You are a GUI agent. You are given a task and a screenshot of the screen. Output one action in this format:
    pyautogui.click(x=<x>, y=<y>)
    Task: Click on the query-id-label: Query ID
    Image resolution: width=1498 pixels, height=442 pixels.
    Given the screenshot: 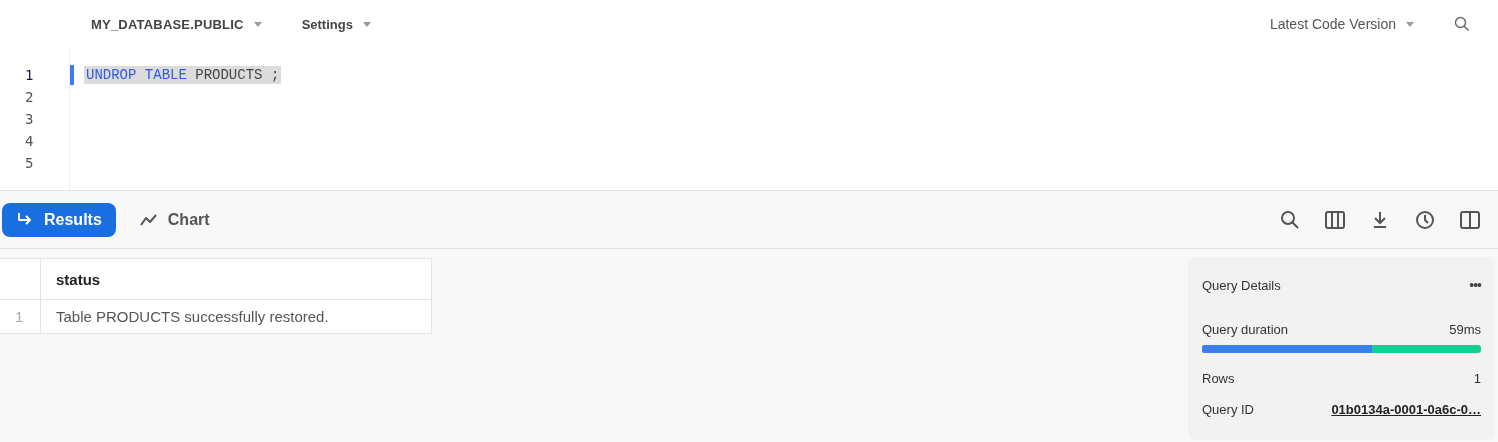 What is the action you would take?
    pyautogui.click(x=1228, y=409)
    